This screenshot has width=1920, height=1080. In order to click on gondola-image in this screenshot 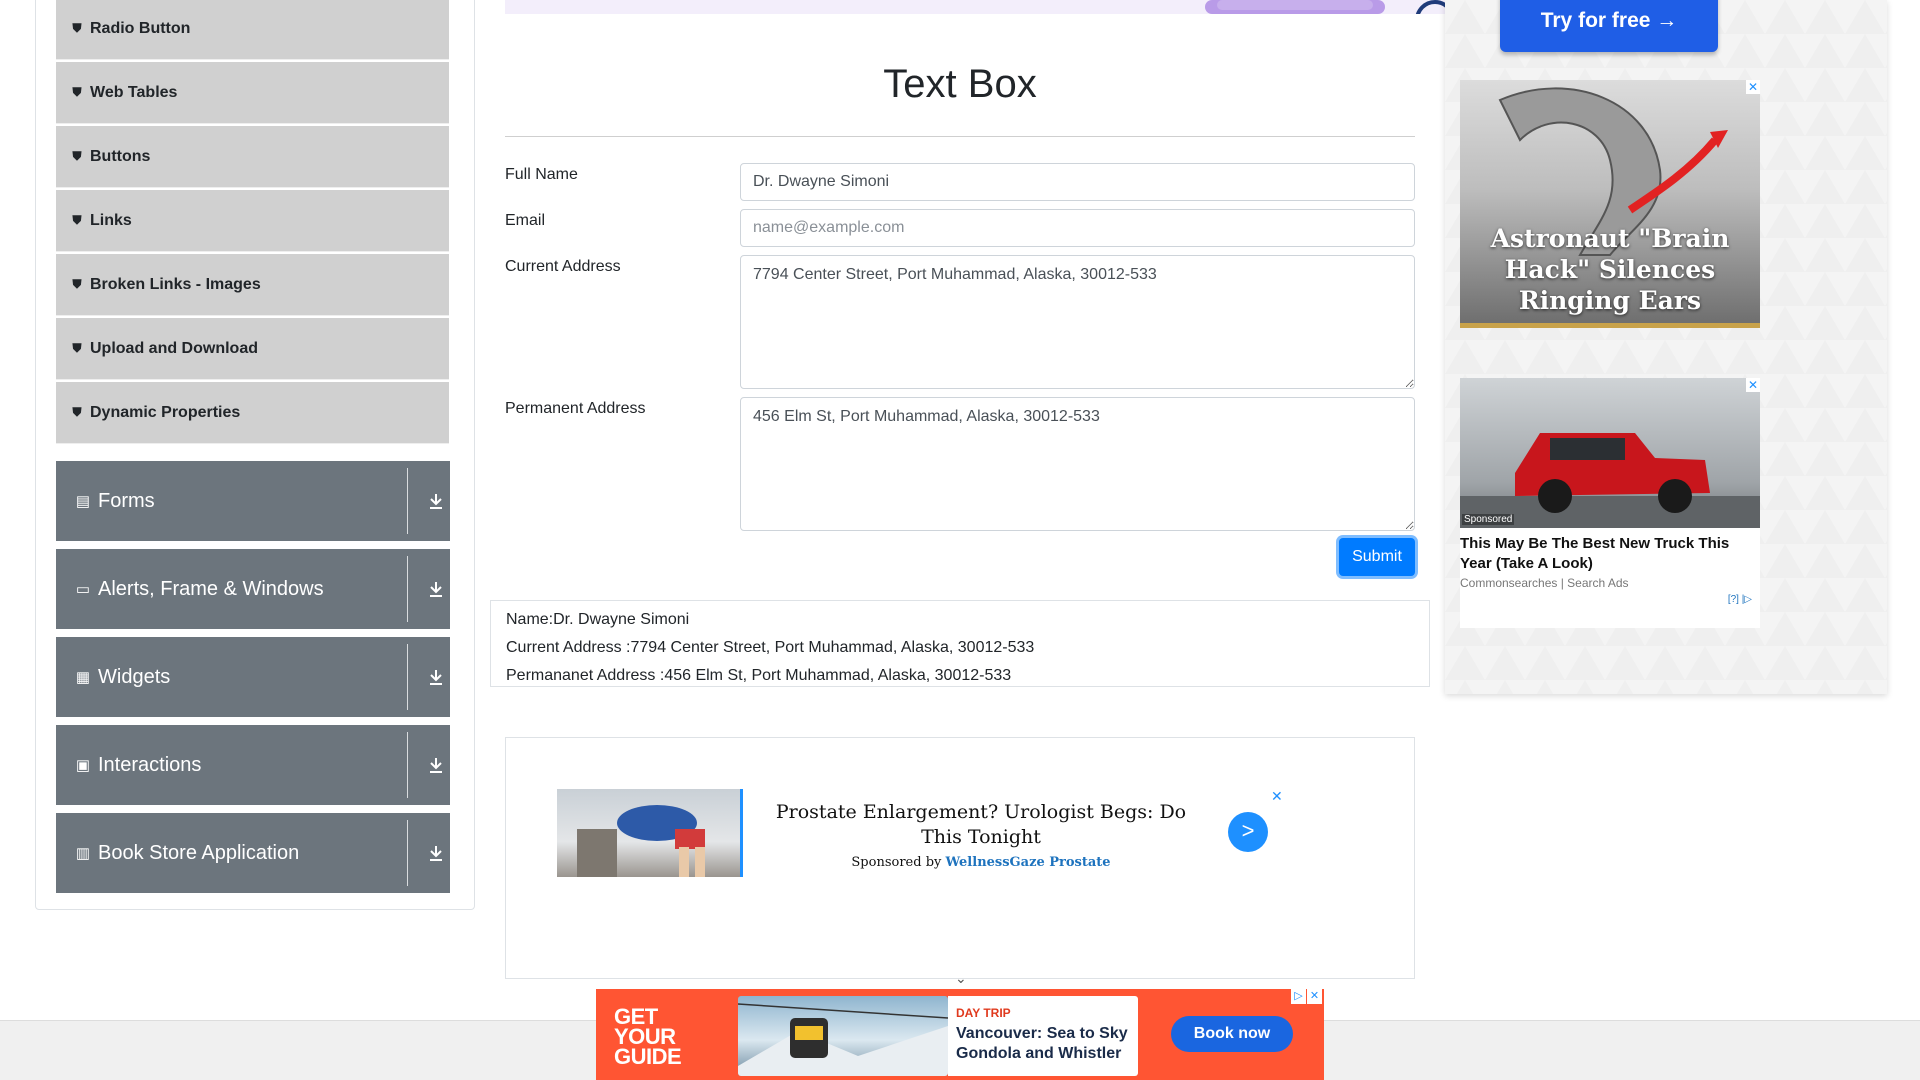, I will do `click(843, 1036)`.